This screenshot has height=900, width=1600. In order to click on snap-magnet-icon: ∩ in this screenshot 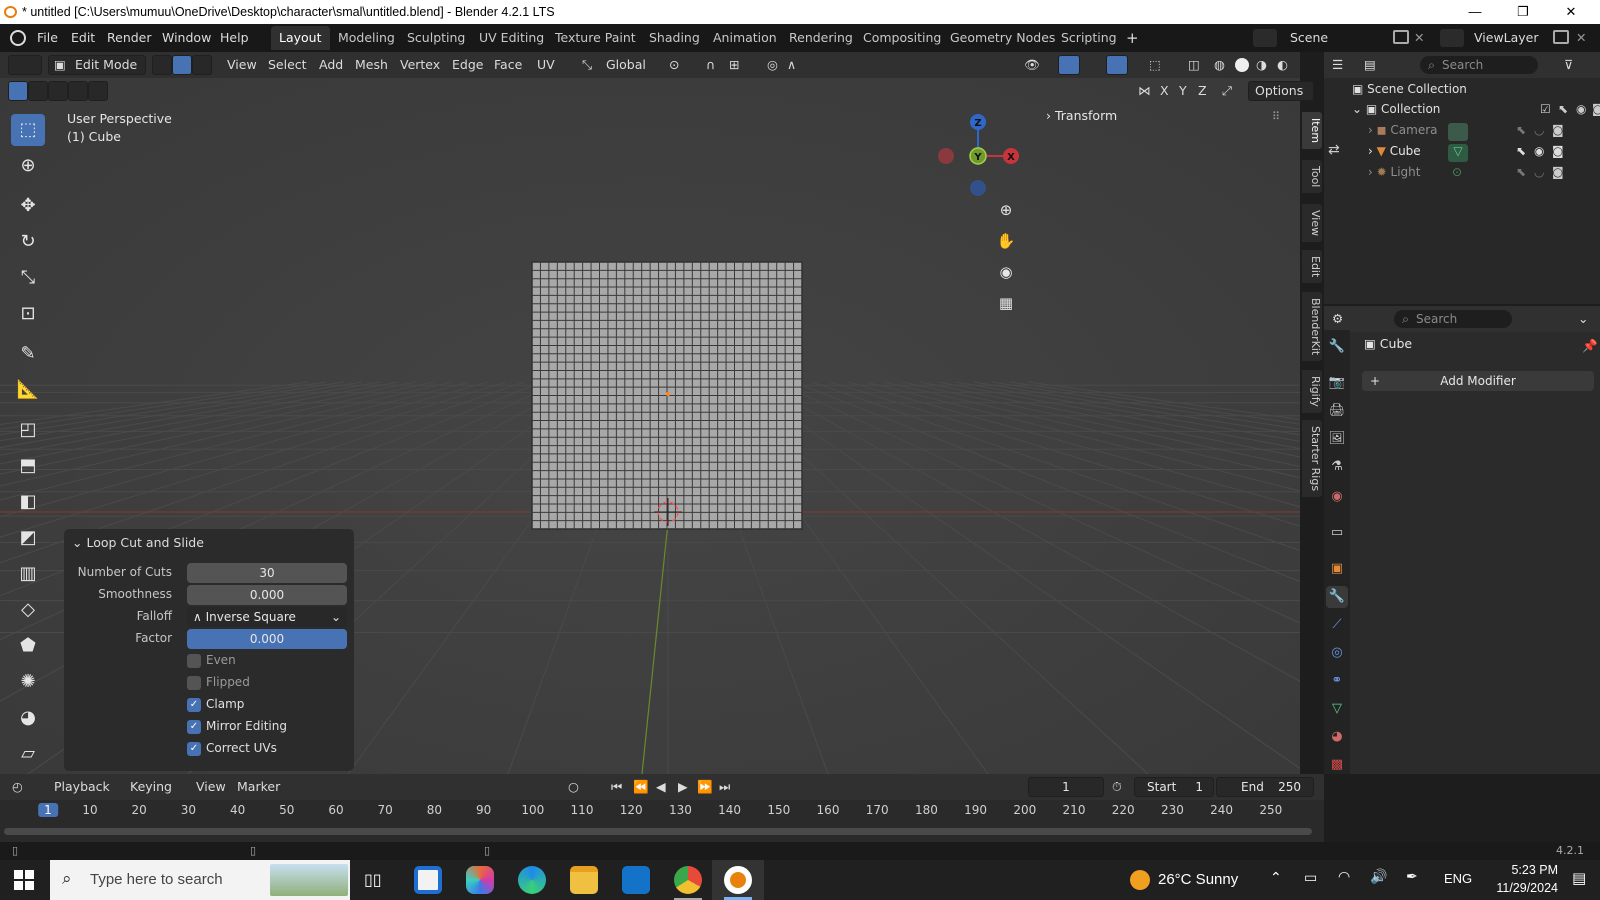, I will do `click(710, 65)`.